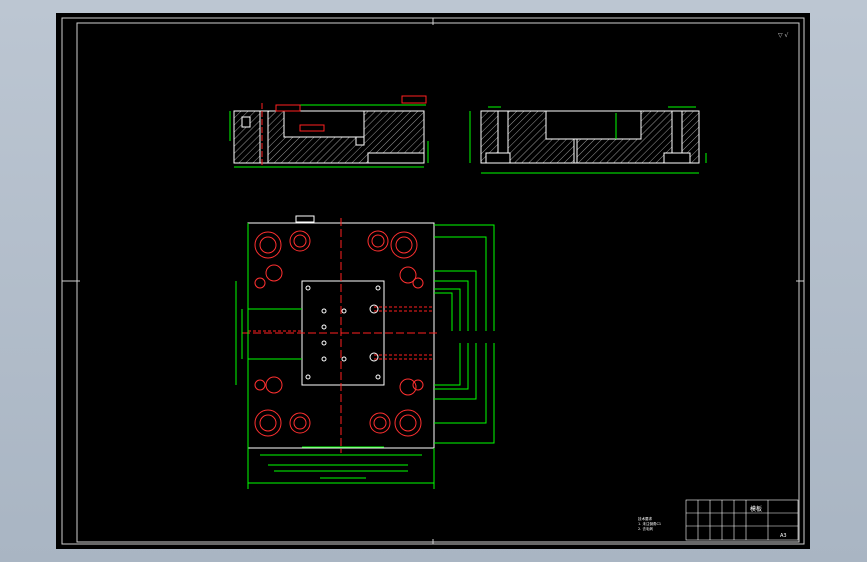 The image size is (867, 562). What do you see at coordinates (329, 131) in the screenshot?
I see `front-section-view` at bounding box center [329, 131].